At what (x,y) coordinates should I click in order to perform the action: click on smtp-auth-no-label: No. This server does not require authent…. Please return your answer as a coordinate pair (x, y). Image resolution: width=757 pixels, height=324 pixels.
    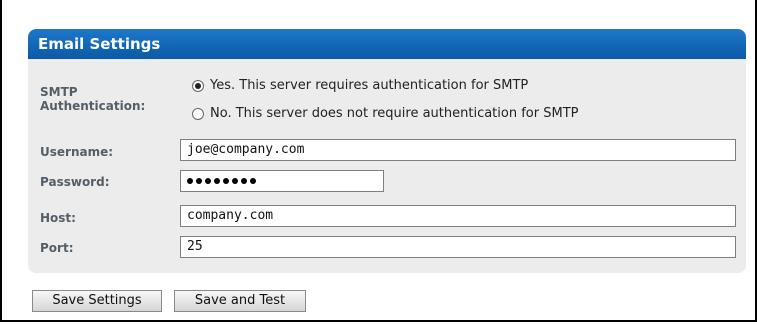
    Looking at the image, I should click on (394, 113).